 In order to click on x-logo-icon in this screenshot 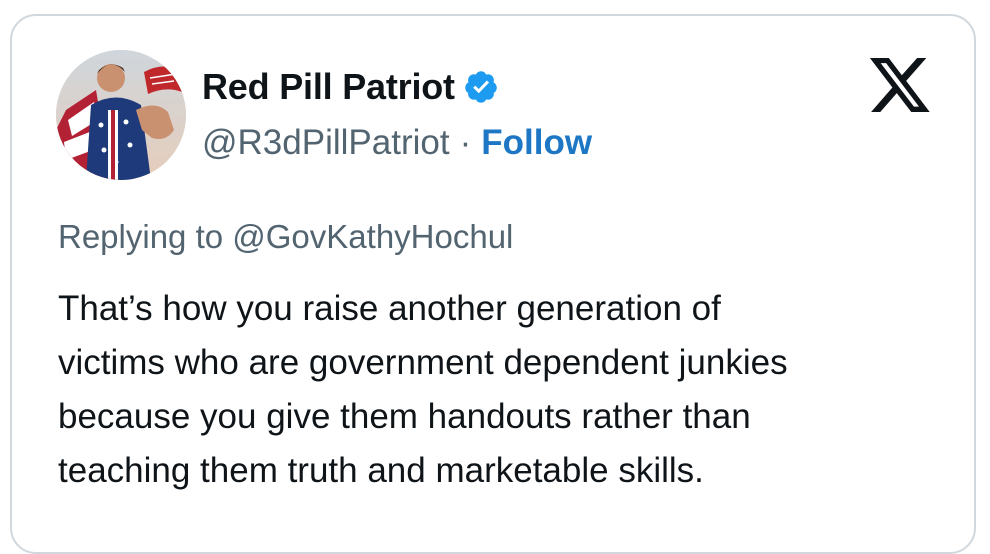, I will do `click(900, 85)`.